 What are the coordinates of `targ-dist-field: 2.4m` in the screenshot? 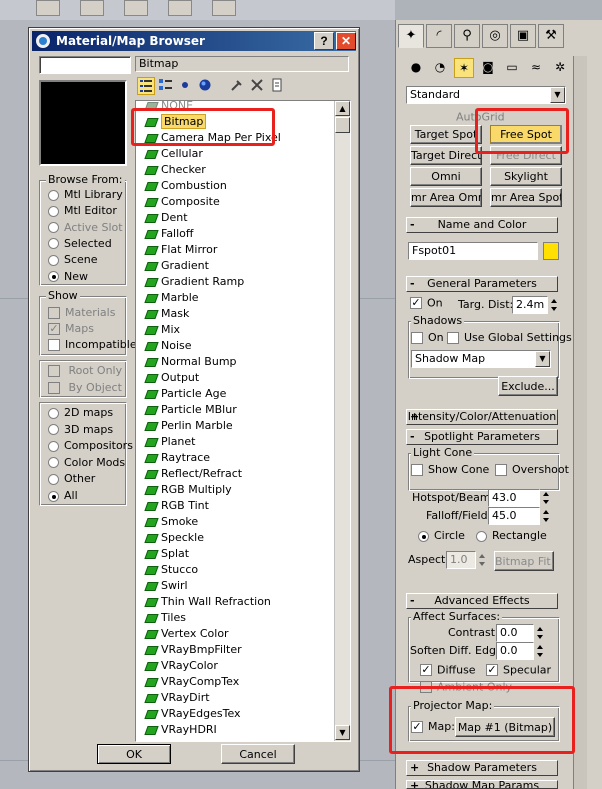 It's located at (530, 305).